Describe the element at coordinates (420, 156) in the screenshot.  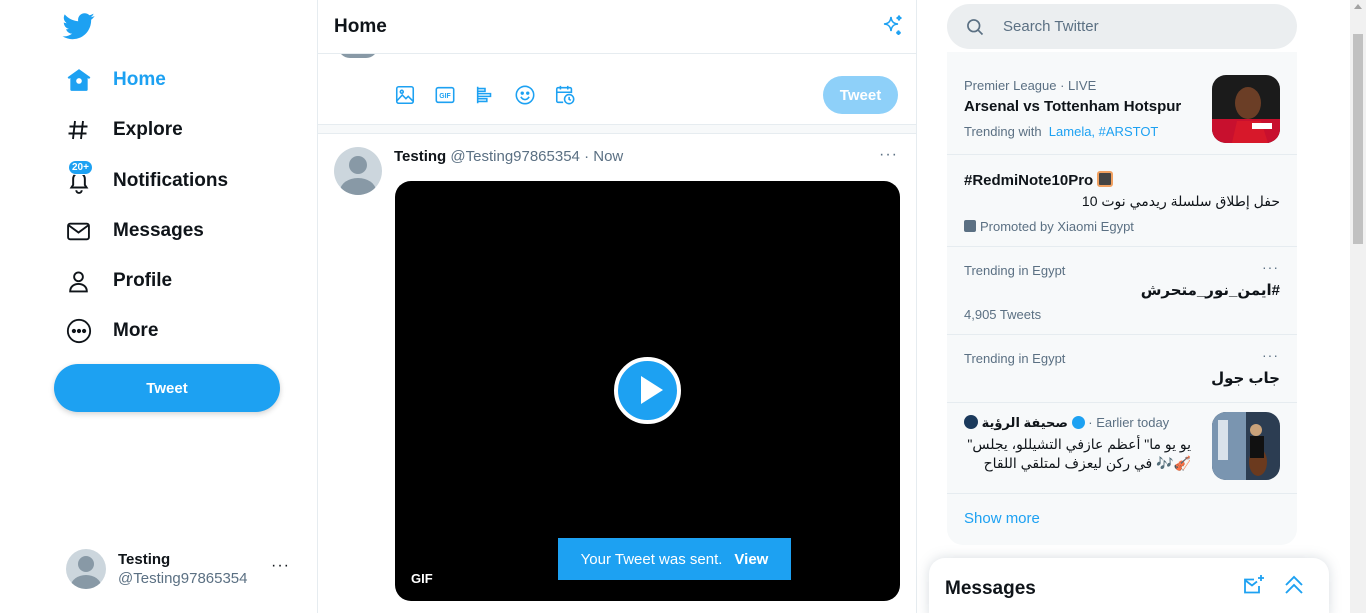
I see `tweet-author-name: Testing` at that location.